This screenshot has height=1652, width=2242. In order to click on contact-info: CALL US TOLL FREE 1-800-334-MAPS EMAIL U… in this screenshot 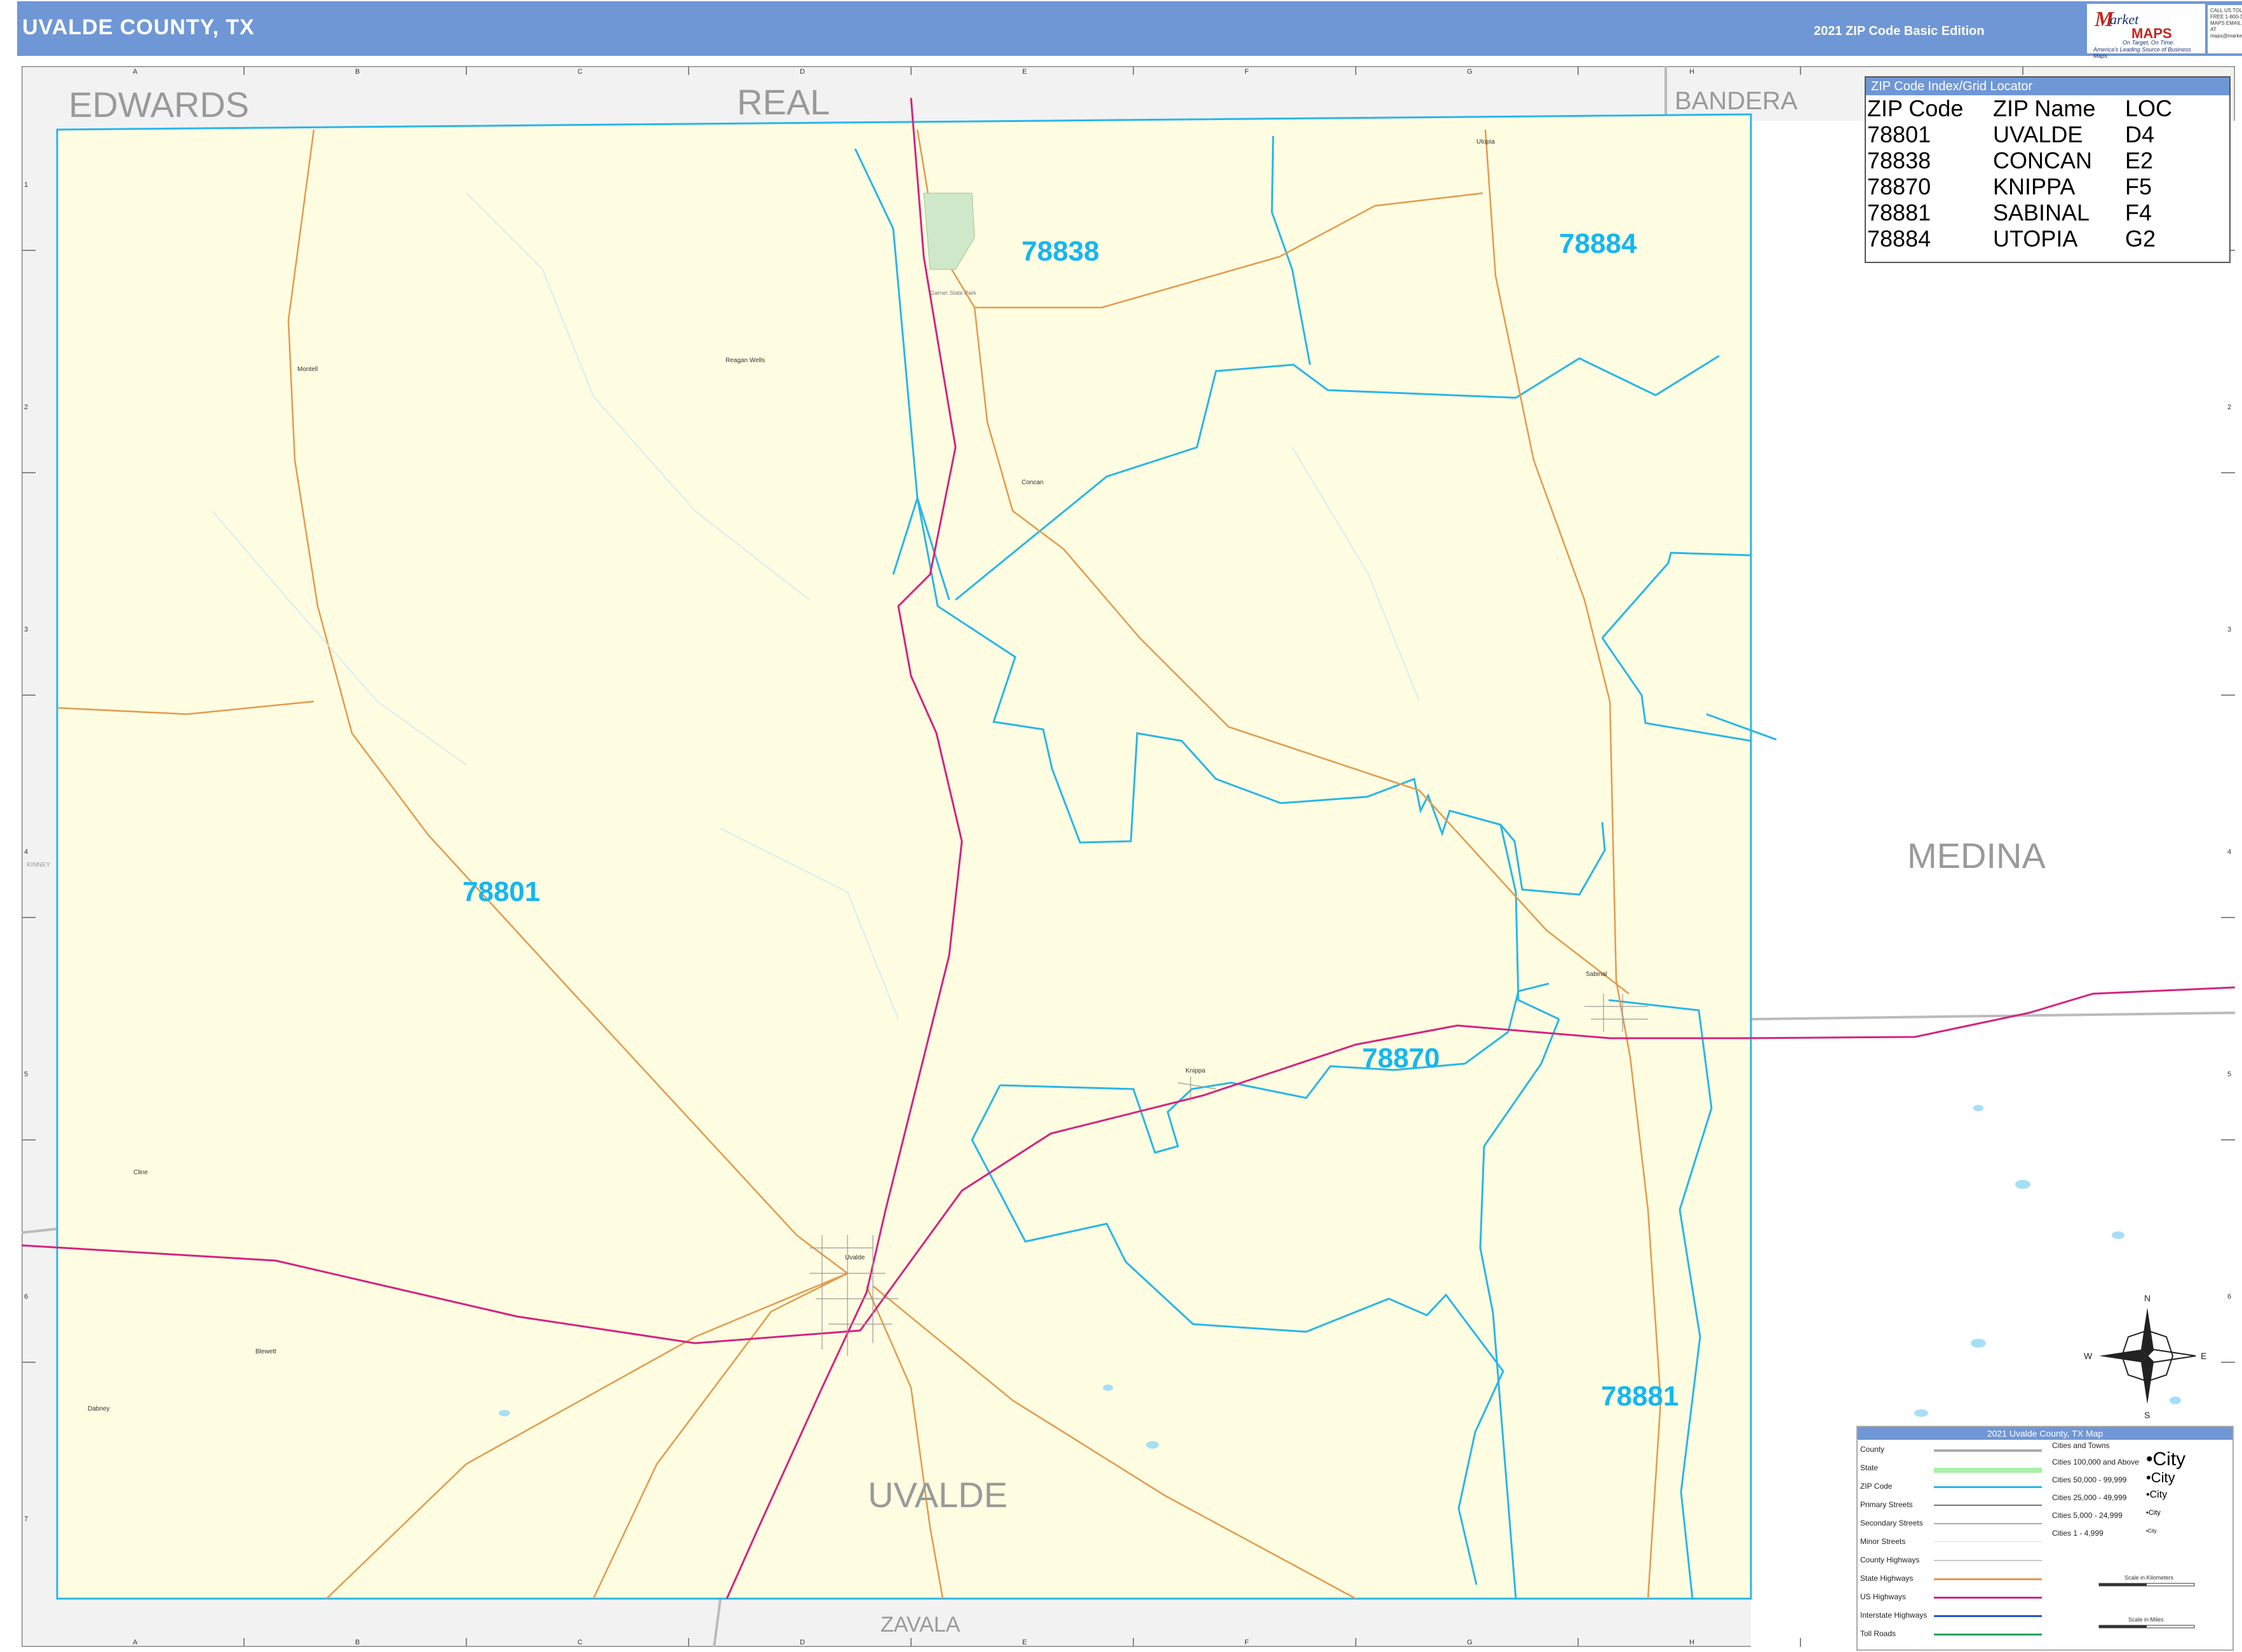, I will do `click(2225, 29)`.